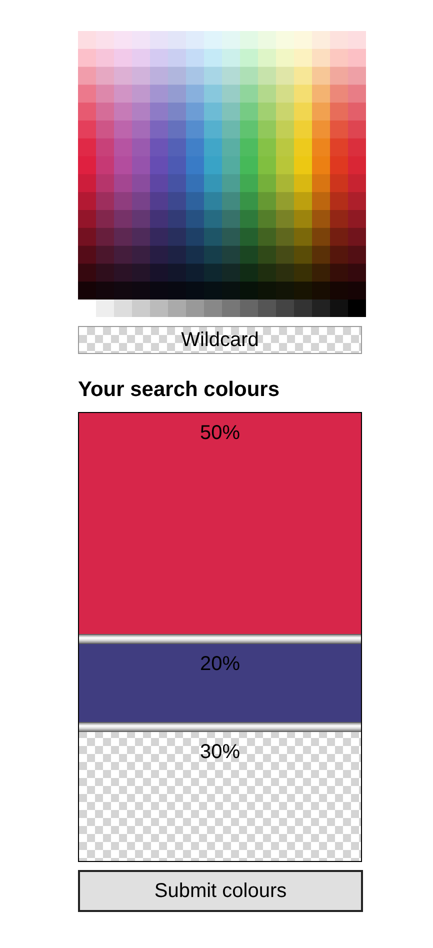 The image size is (433, 948). Describe the element at coordinates (220, 791) in the screenshot. I see `colour-segment: 30%` at that location.